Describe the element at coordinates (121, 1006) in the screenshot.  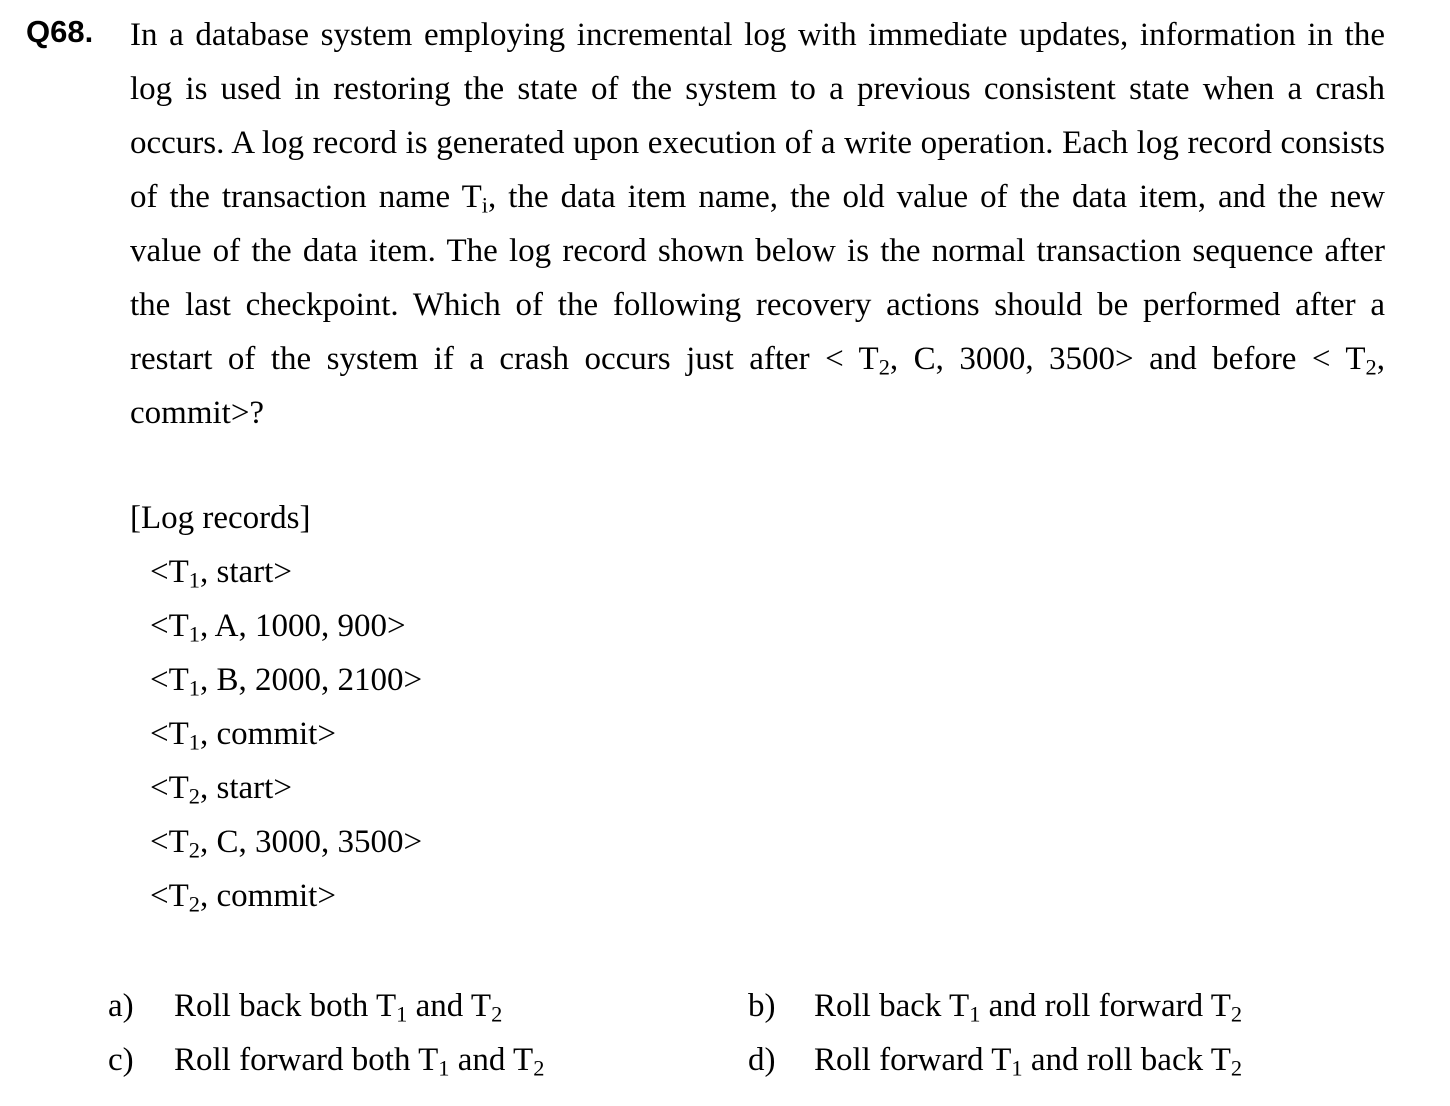
I see `option-letter: a)` at that location.